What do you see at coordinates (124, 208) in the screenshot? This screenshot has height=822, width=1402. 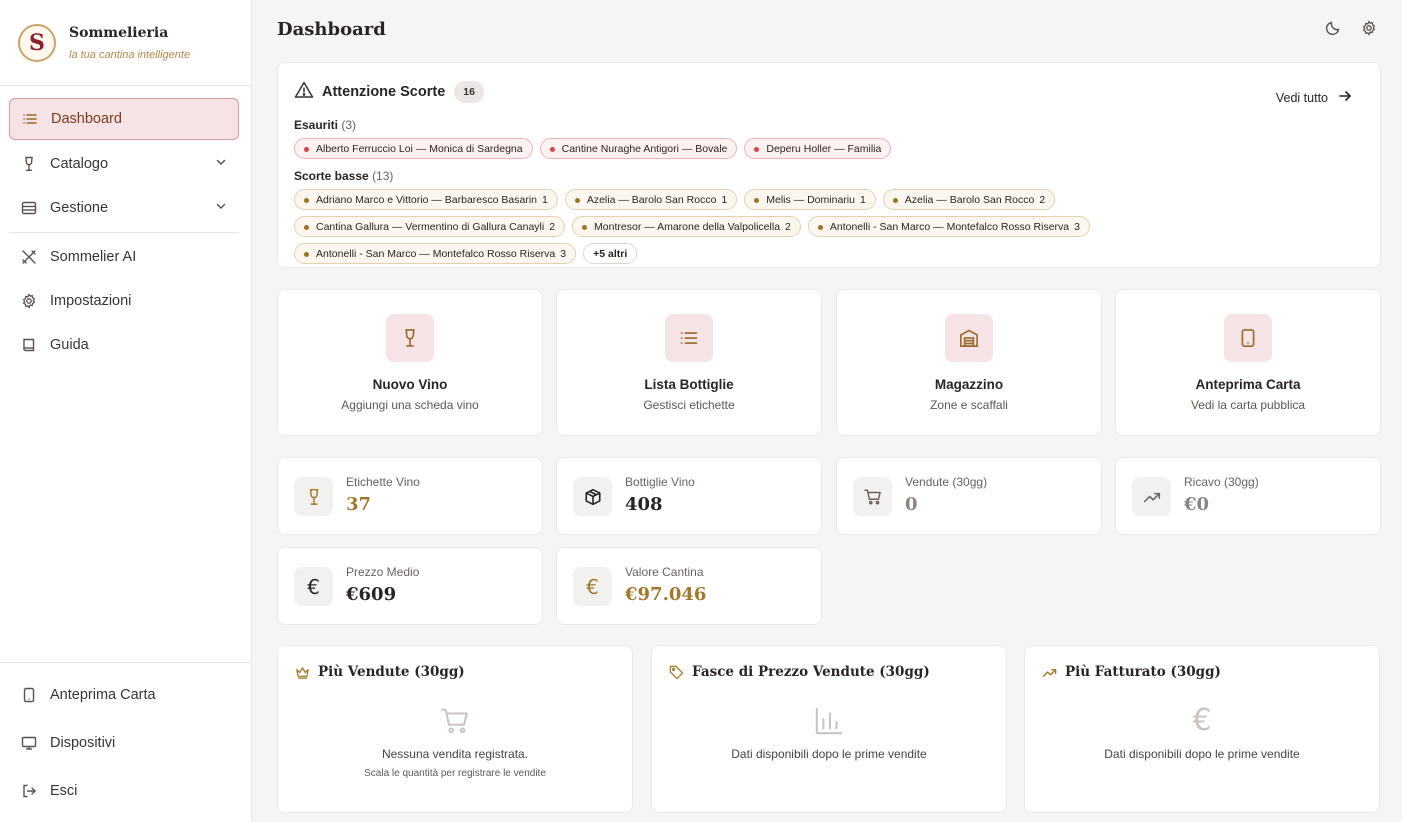 I see `sidebar-item-gestione: Gestione` at bounding box center [124, 208].